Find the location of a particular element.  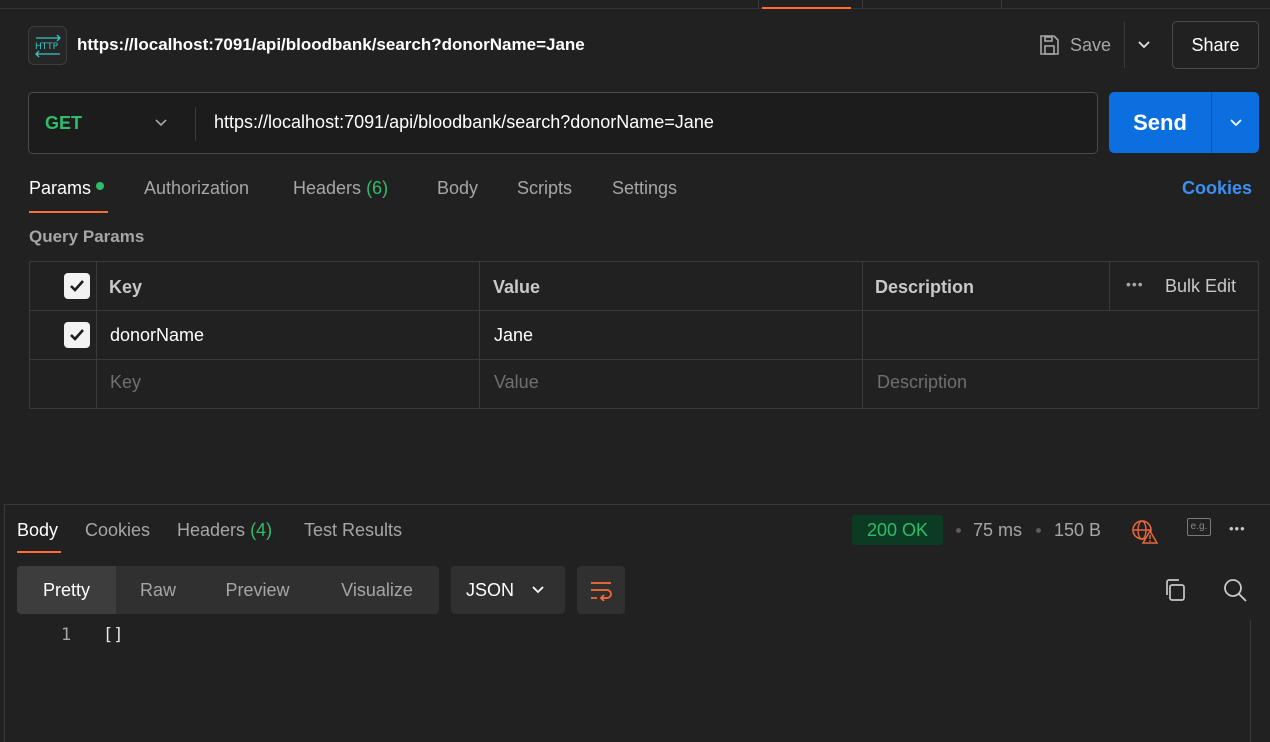

send-button: Send is located at coordinates (1160, 122).